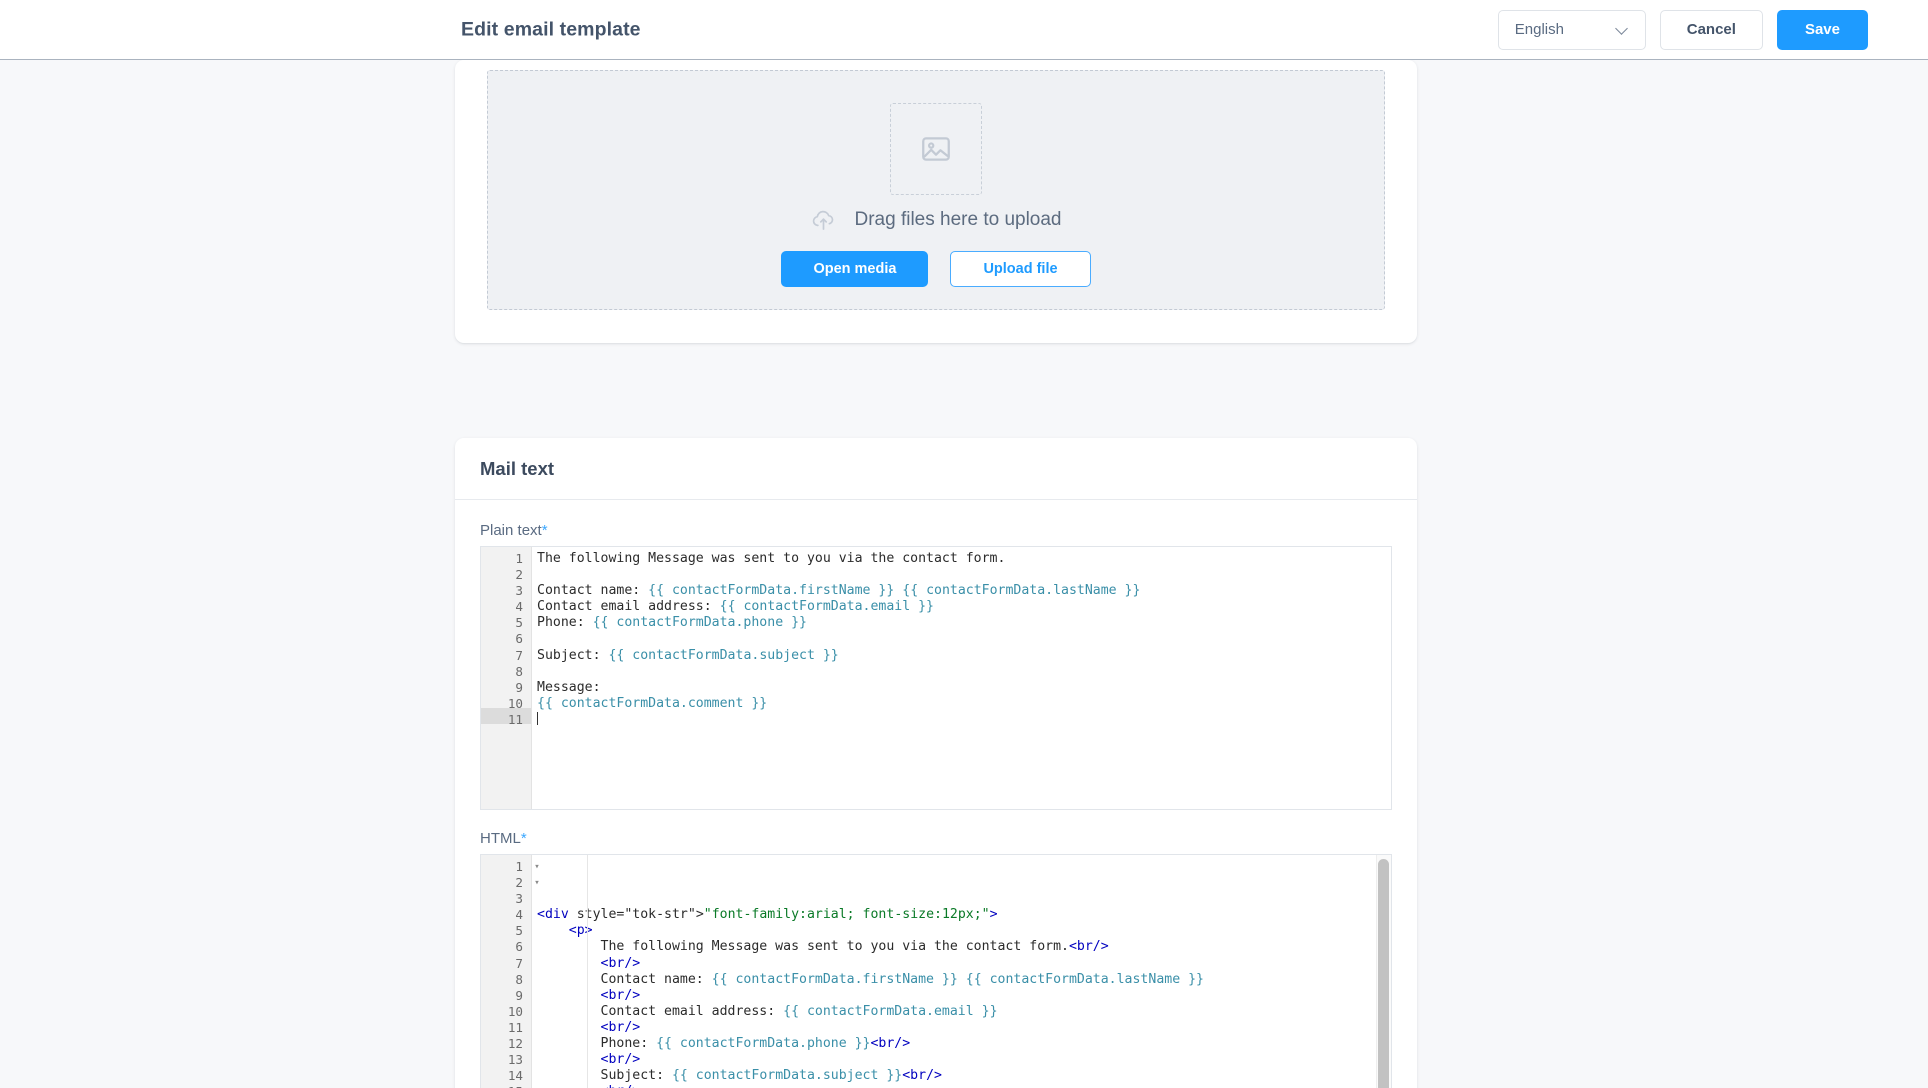 The image size is (1928, 1088). Describe the element at coordinates (1020, 269) in the screenshot. I see `upload-file-button: Upload file` at that location.